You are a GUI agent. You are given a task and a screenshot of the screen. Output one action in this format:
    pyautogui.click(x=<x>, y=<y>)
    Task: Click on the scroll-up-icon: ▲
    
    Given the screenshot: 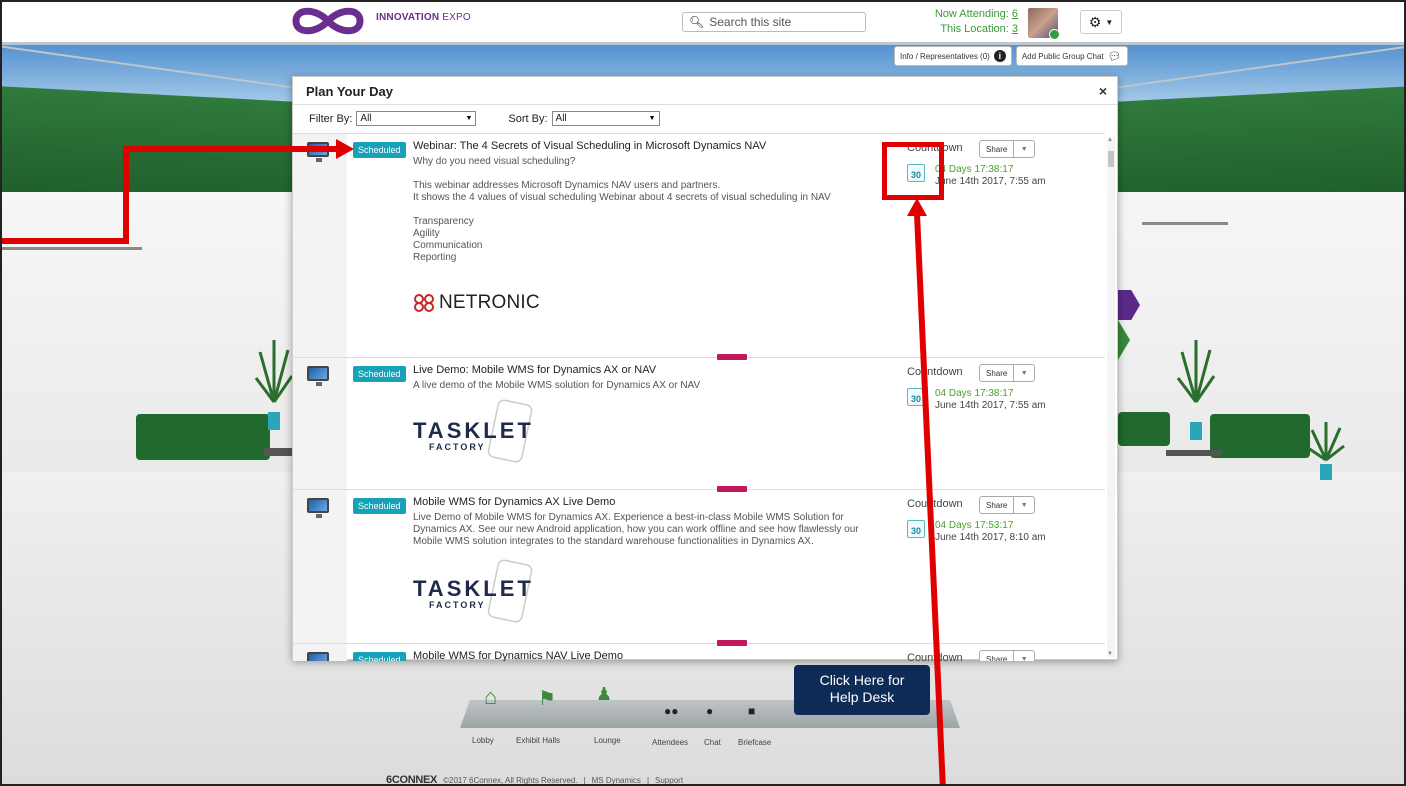 What is the action you would take?
    pyautogui.click(x=1110, y=140)
    